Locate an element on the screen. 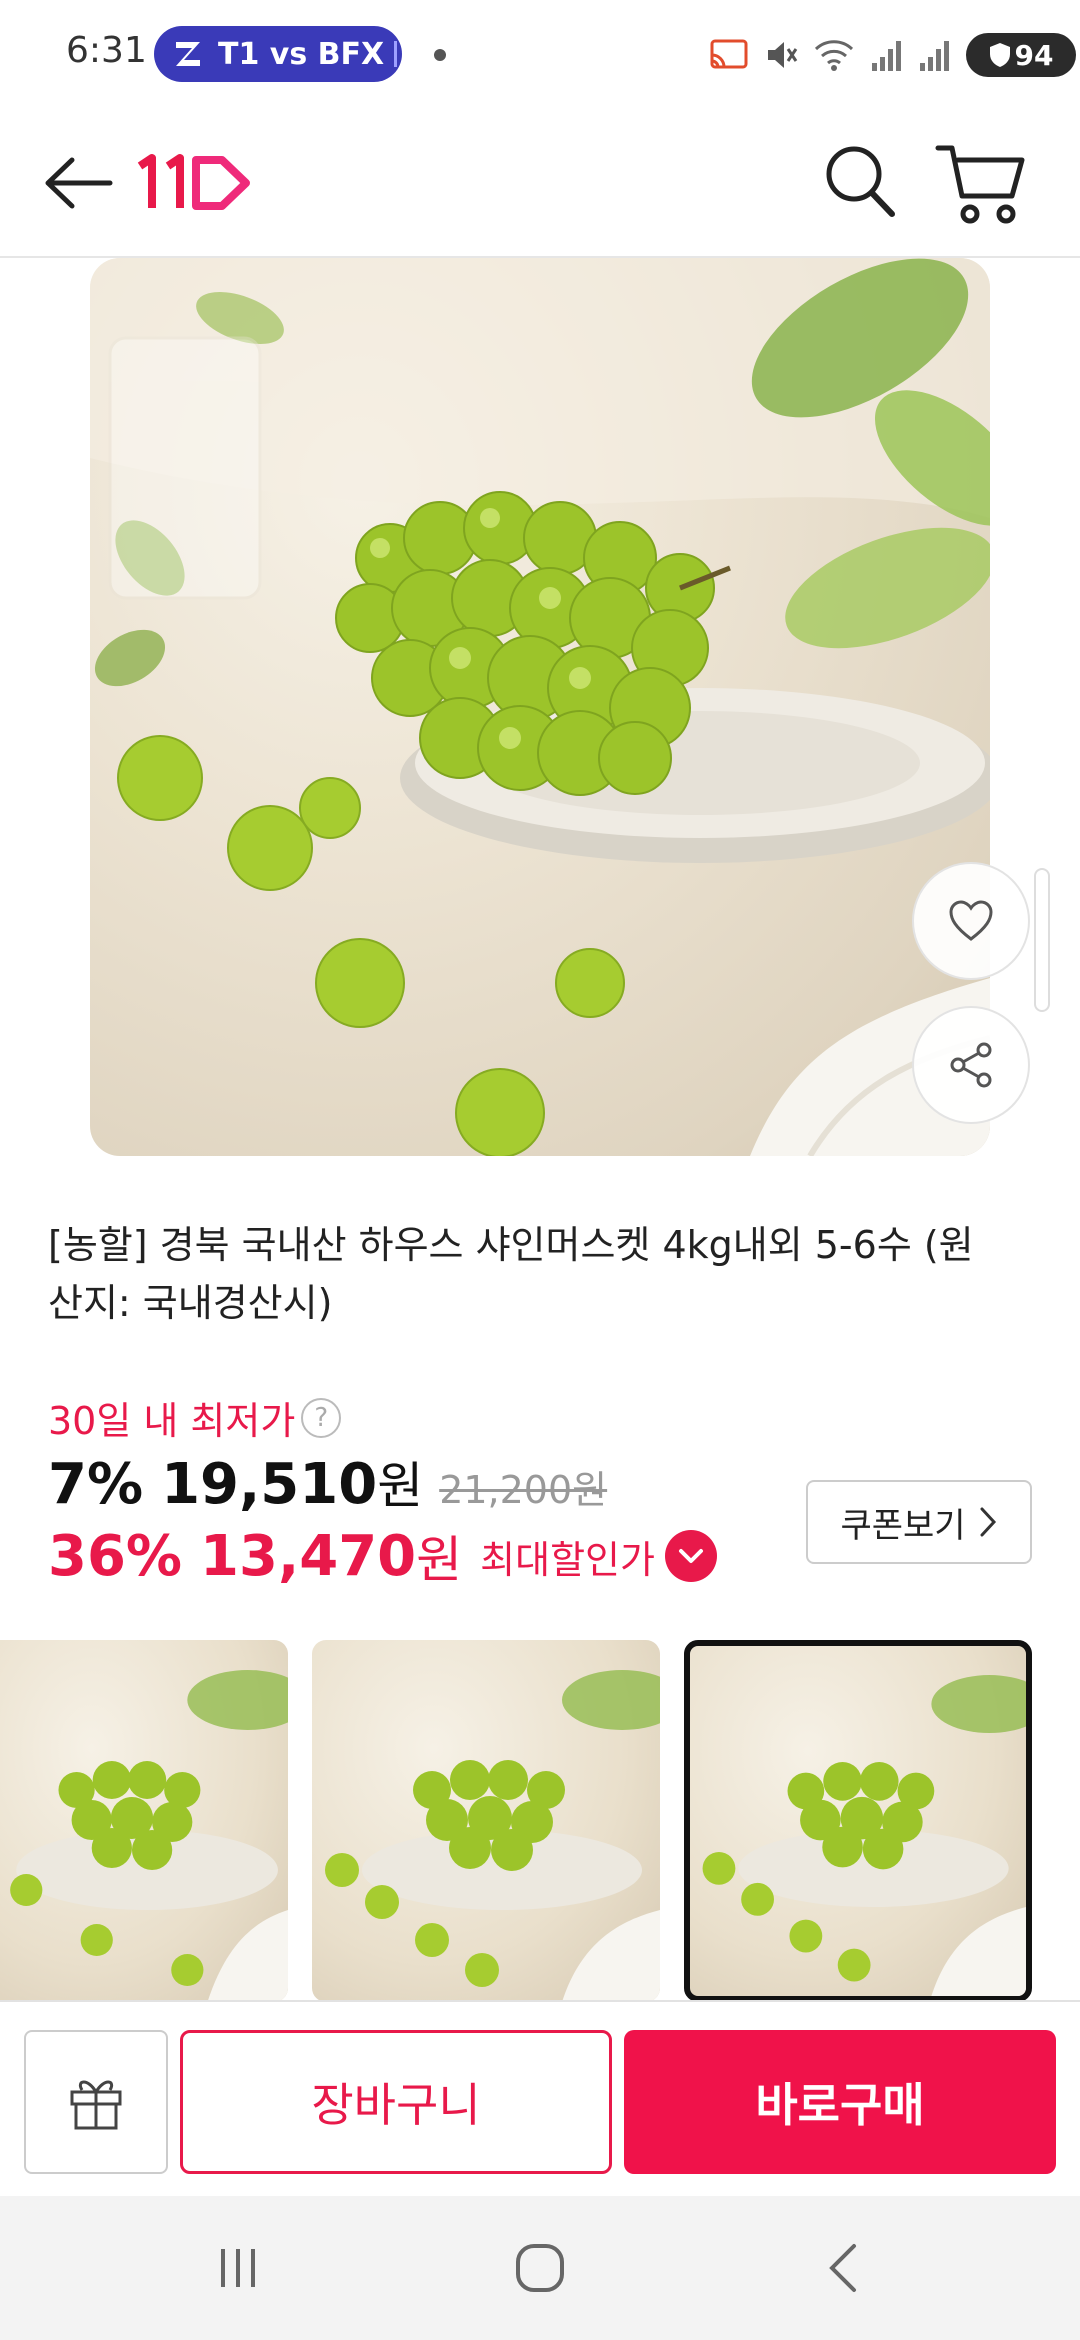  share-button is located at coordinates (971, 1065).